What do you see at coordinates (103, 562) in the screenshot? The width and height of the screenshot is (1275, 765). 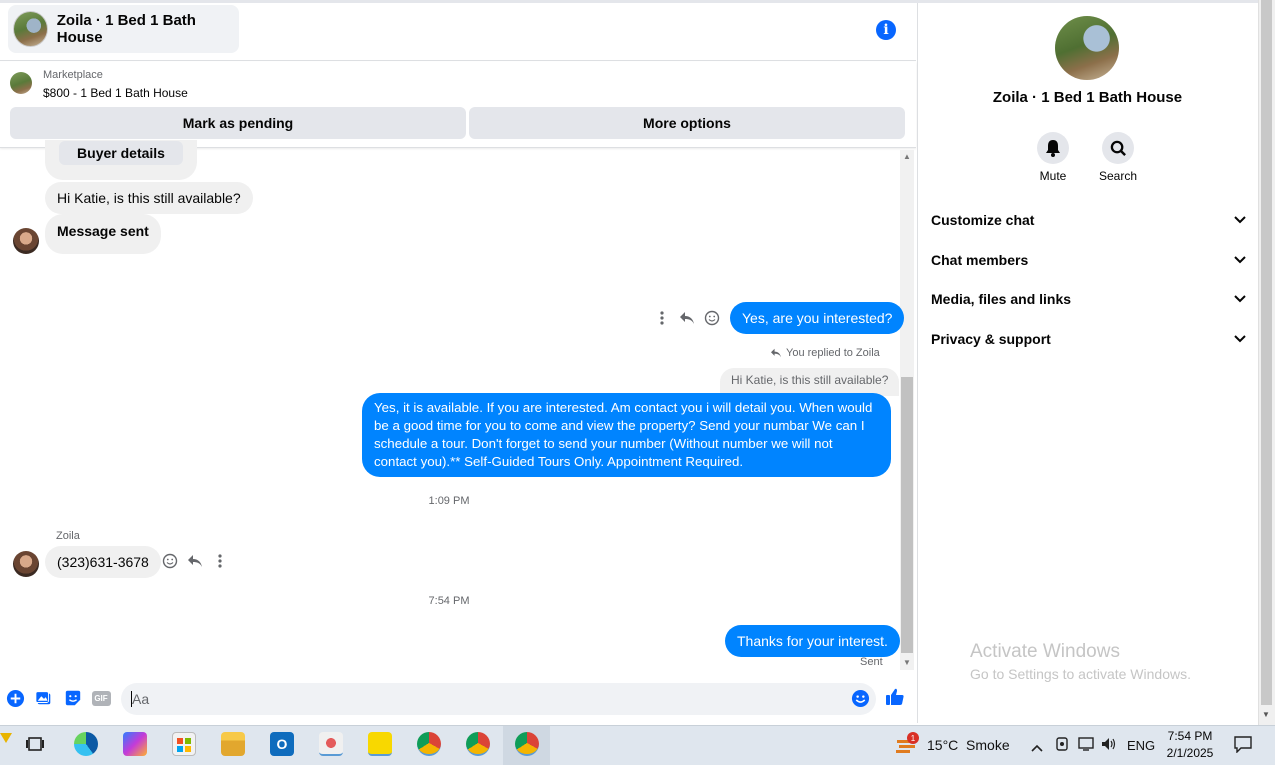 I see `incoming-phone-message: (323)631-3678` at bounding box center [103, 562].